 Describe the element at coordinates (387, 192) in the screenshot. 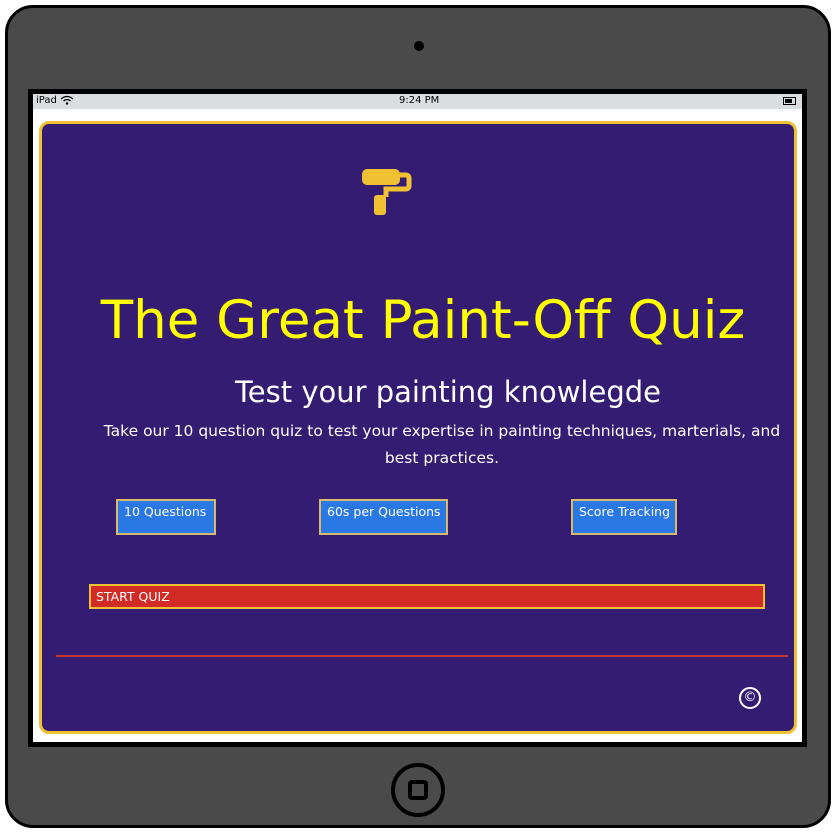

I see `paint-roller-icon` at that location.